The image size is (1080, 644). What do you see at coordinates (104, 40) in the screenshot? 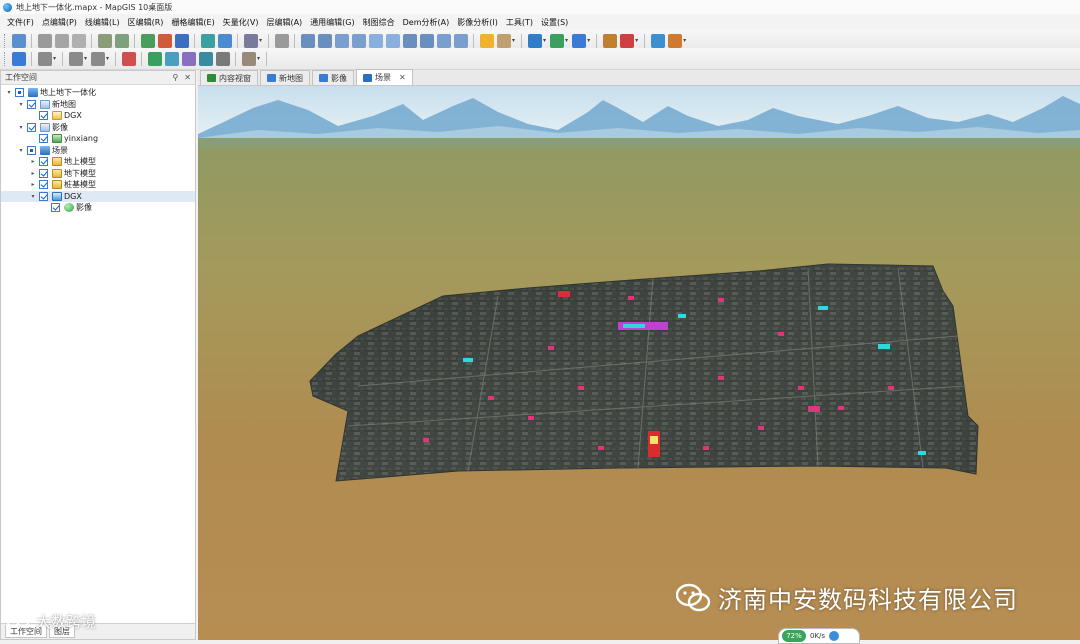
I see `edit-icon` at bounding box center [104, 40].